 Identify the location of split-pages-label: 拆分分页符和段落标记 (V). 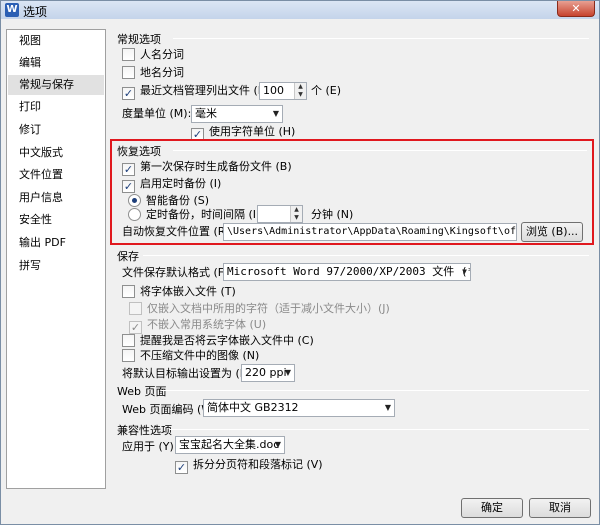
(258, 464).